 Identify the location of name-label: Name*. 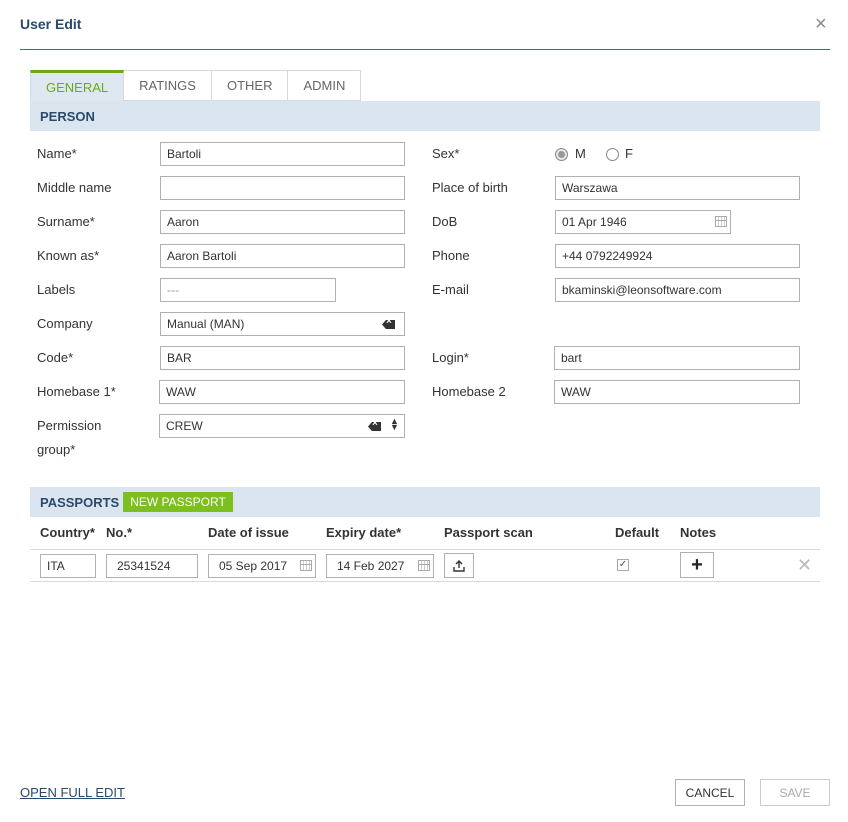
(57, 153).